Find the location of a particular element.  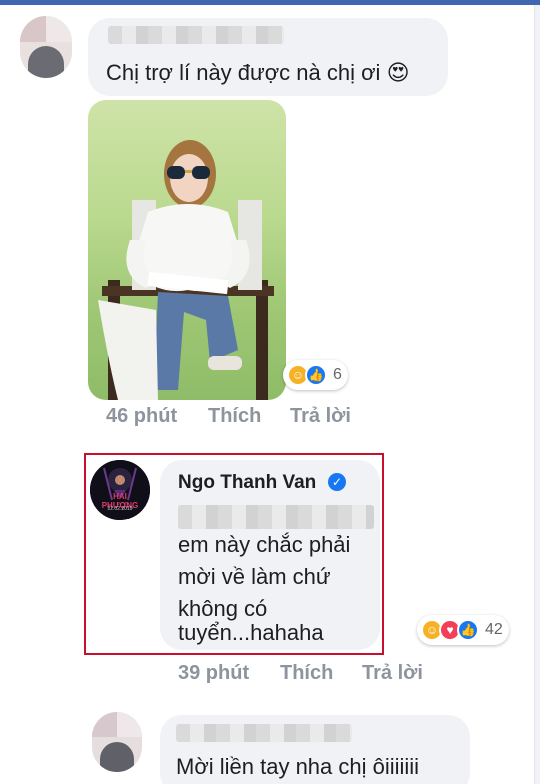

comment-reactions: ☺ 👍 6 is located at coordinates (315, 375).